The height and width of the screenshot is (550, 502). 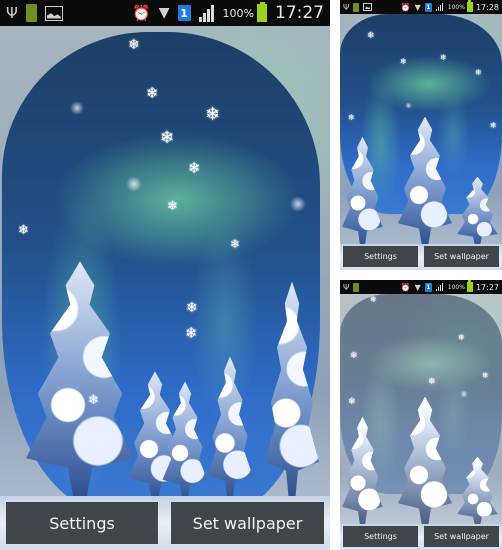 What do you see at coordinates (487, 7) in the screenshot?
I see `clock: 17:28` at bounding box center [487, 7].